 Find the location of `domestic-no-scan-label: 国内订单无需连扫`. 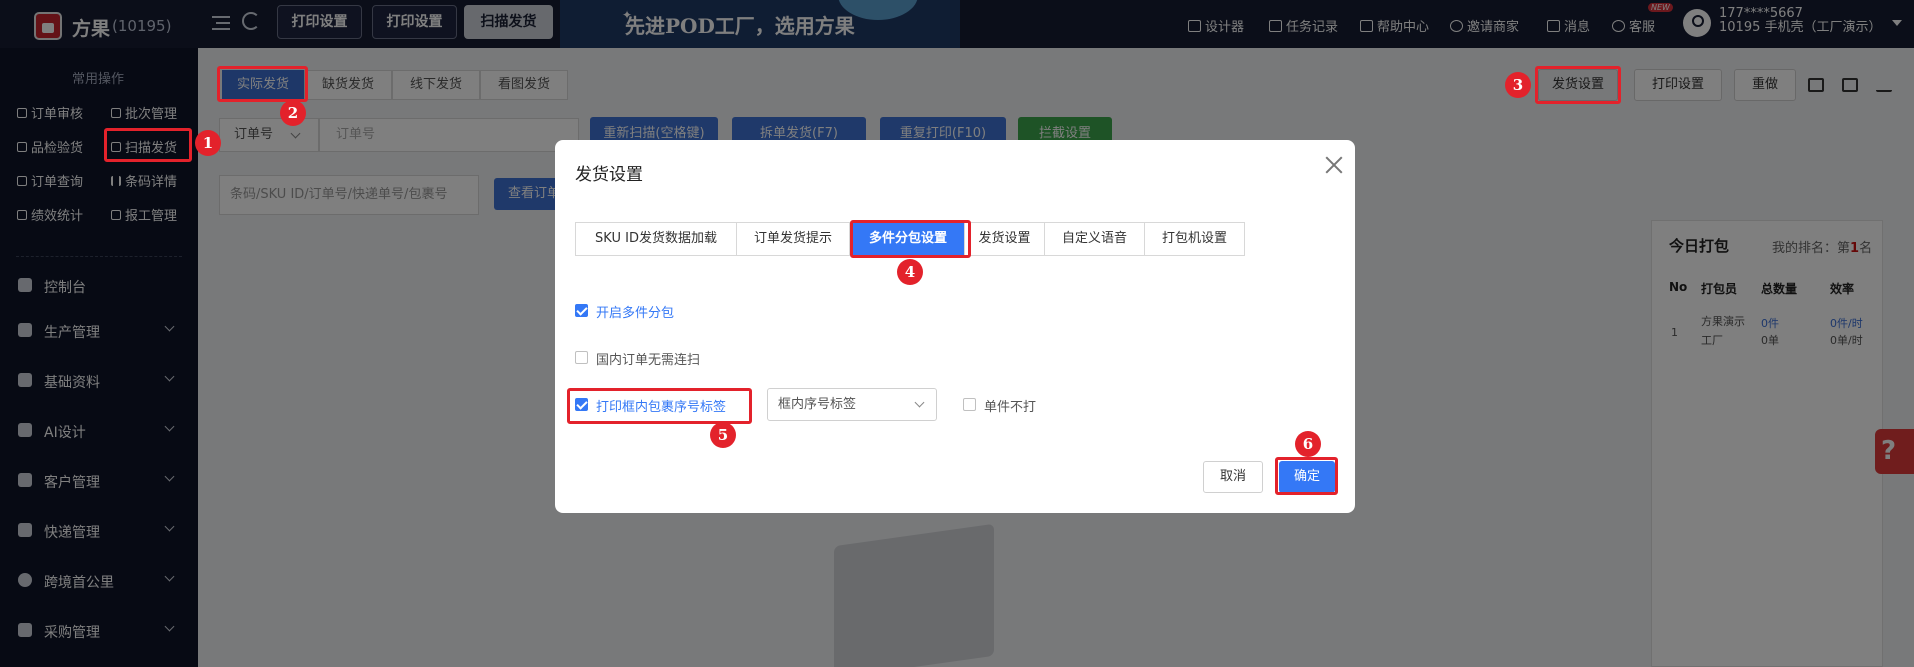

domestic-no-scan-label: 国内订单无需连扫 is located at coordinates (648, 358).